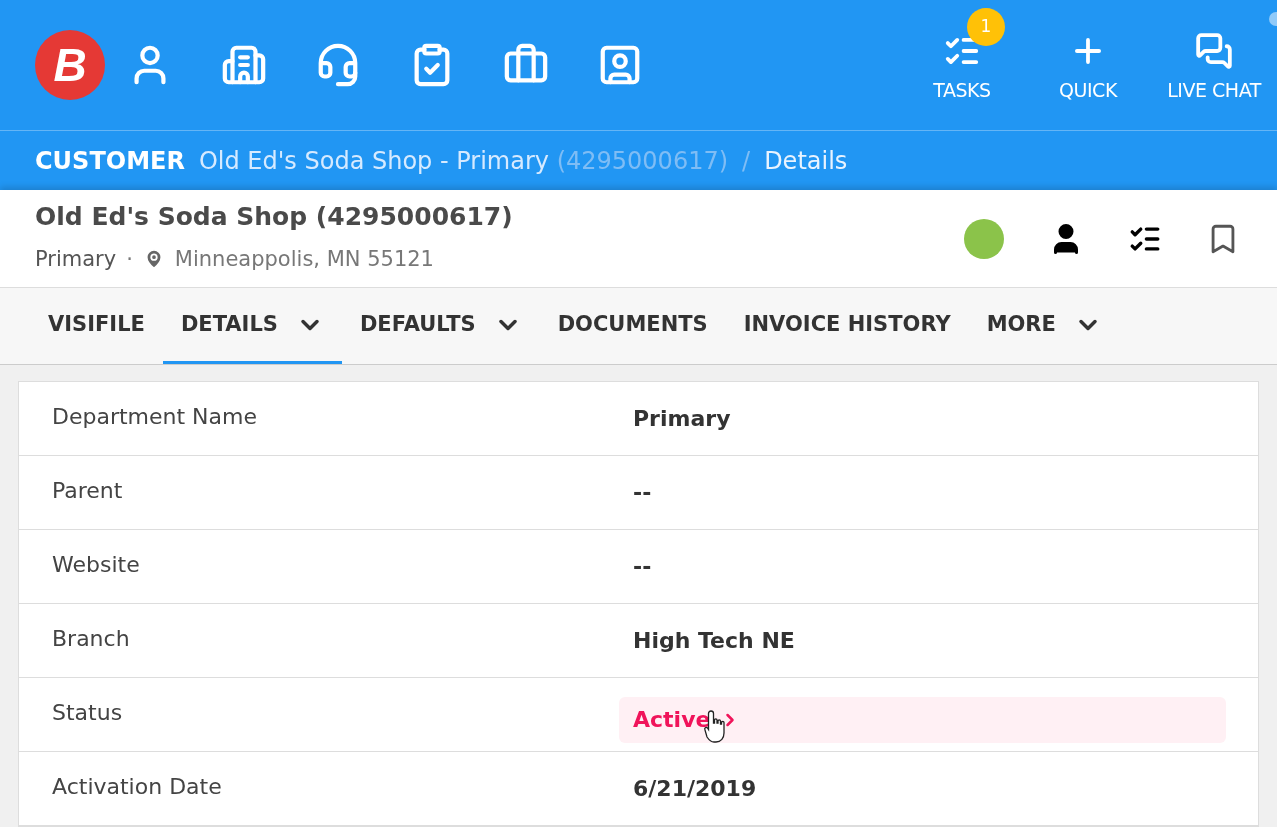 Image resolution: width=1277 pixels, height=827 pixels. What do you see at coordinates (681, 419) in the screenshot?
I see `field-value: Primary` at bounding box center [681, 419].